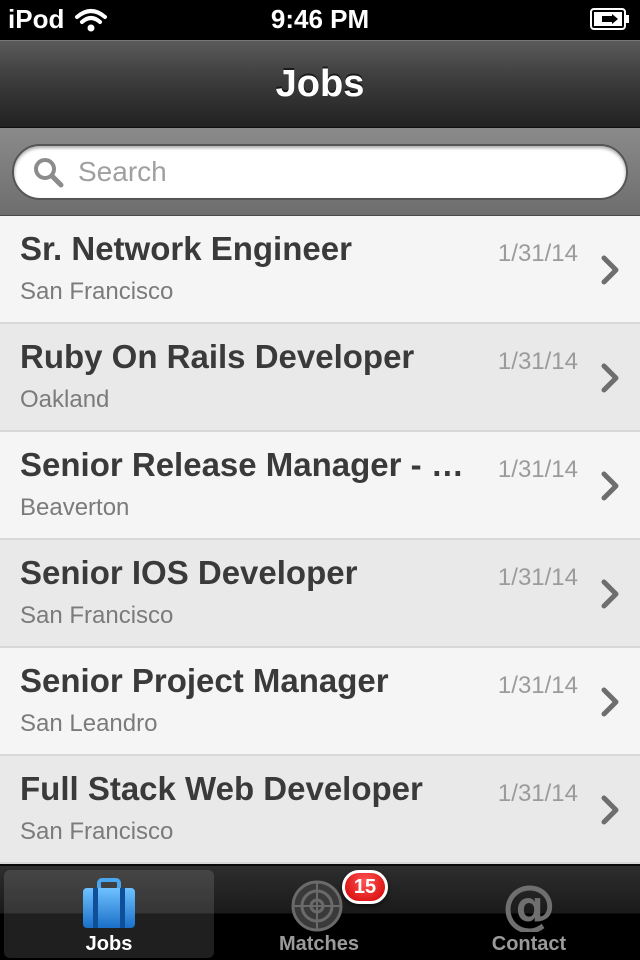  Describe the element at coordinates (89, 723) in the screenshot. I see `job-location: San Leandro` at that location.